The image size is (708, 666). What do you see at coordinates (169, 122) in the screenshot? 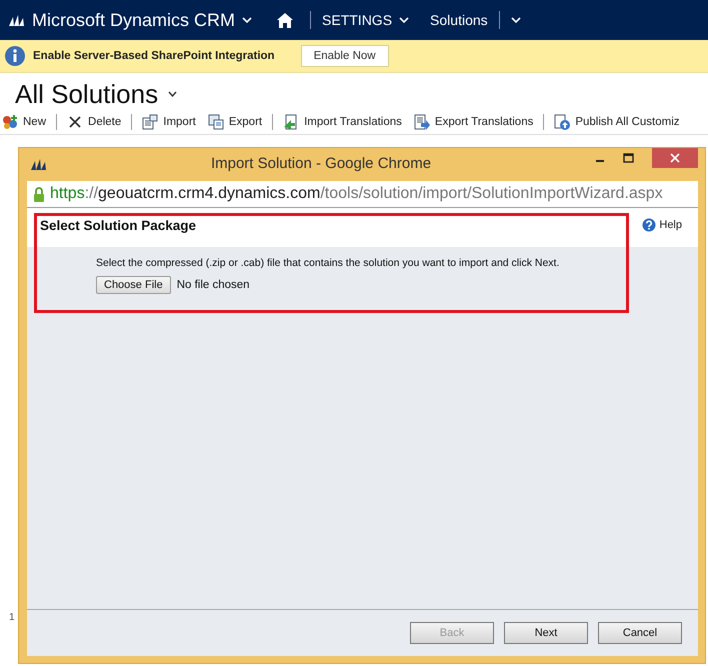
I see `toolbar-button: Import` at bounding box center [169, 122].